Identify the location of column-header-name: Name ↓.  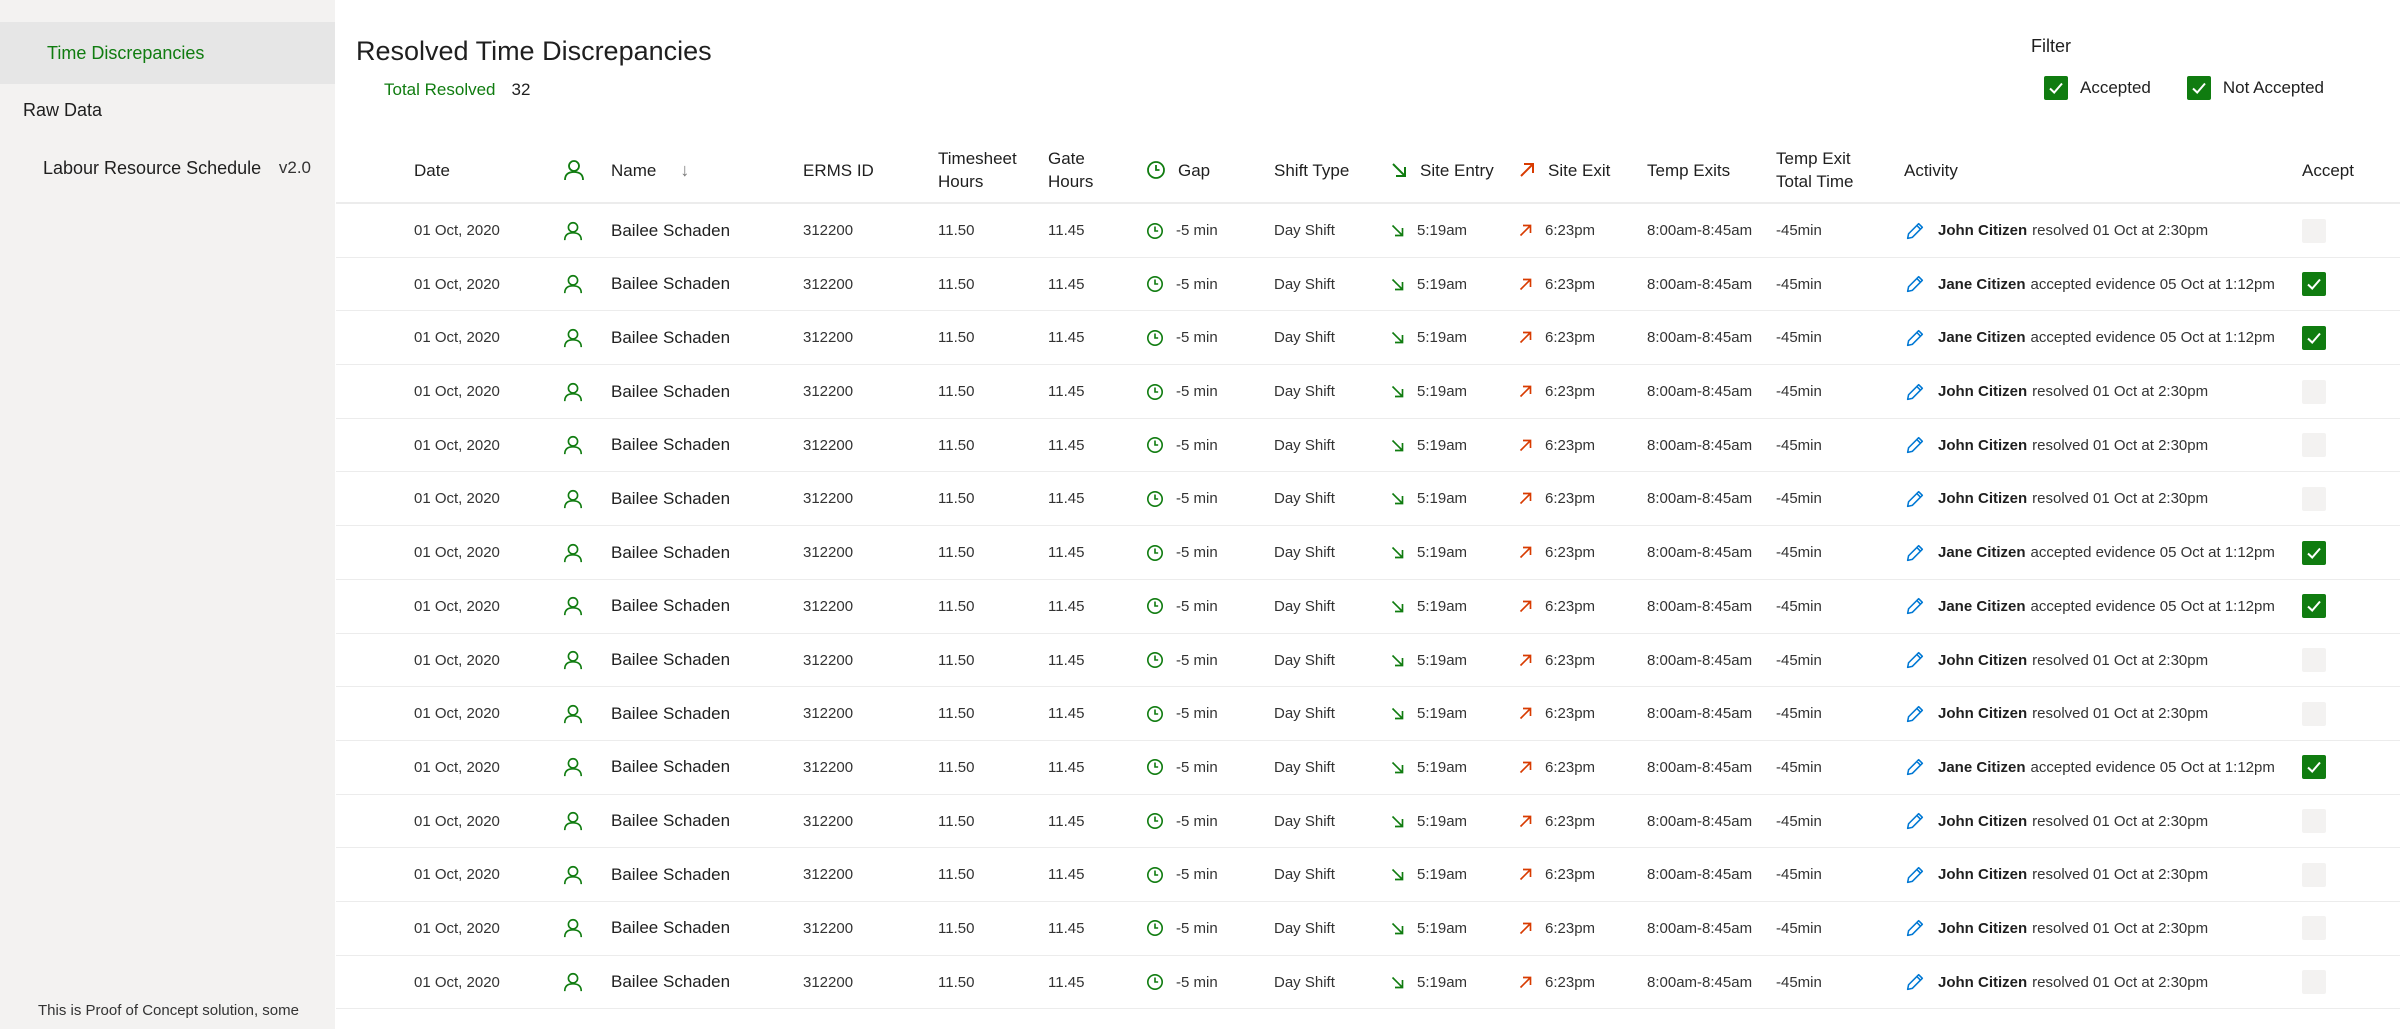
(650, 170).